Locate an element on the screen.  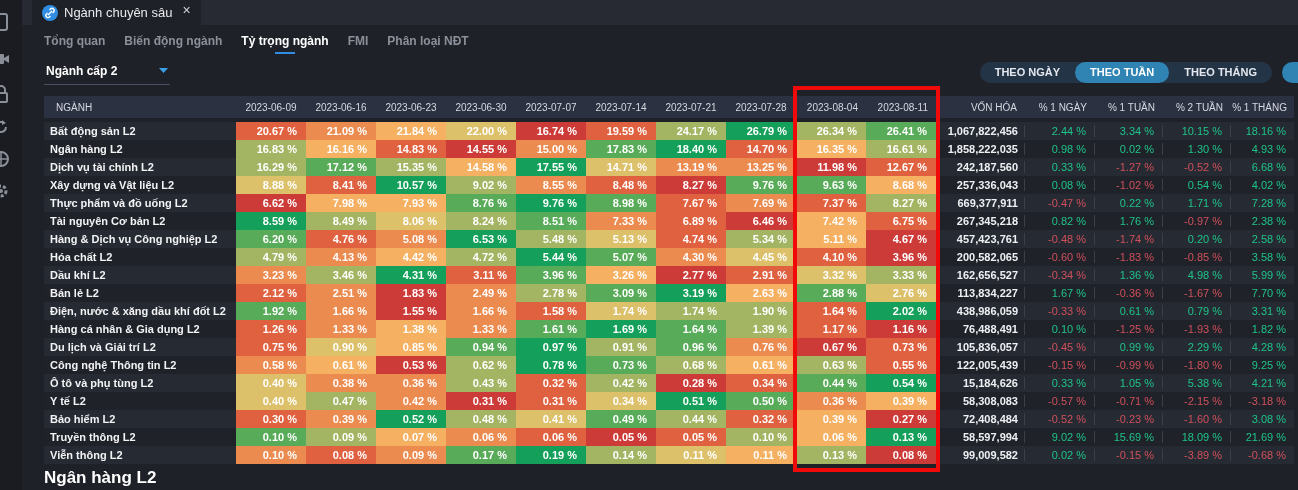
change-cell: 4.21 % is located at coordinates (1262, 383).